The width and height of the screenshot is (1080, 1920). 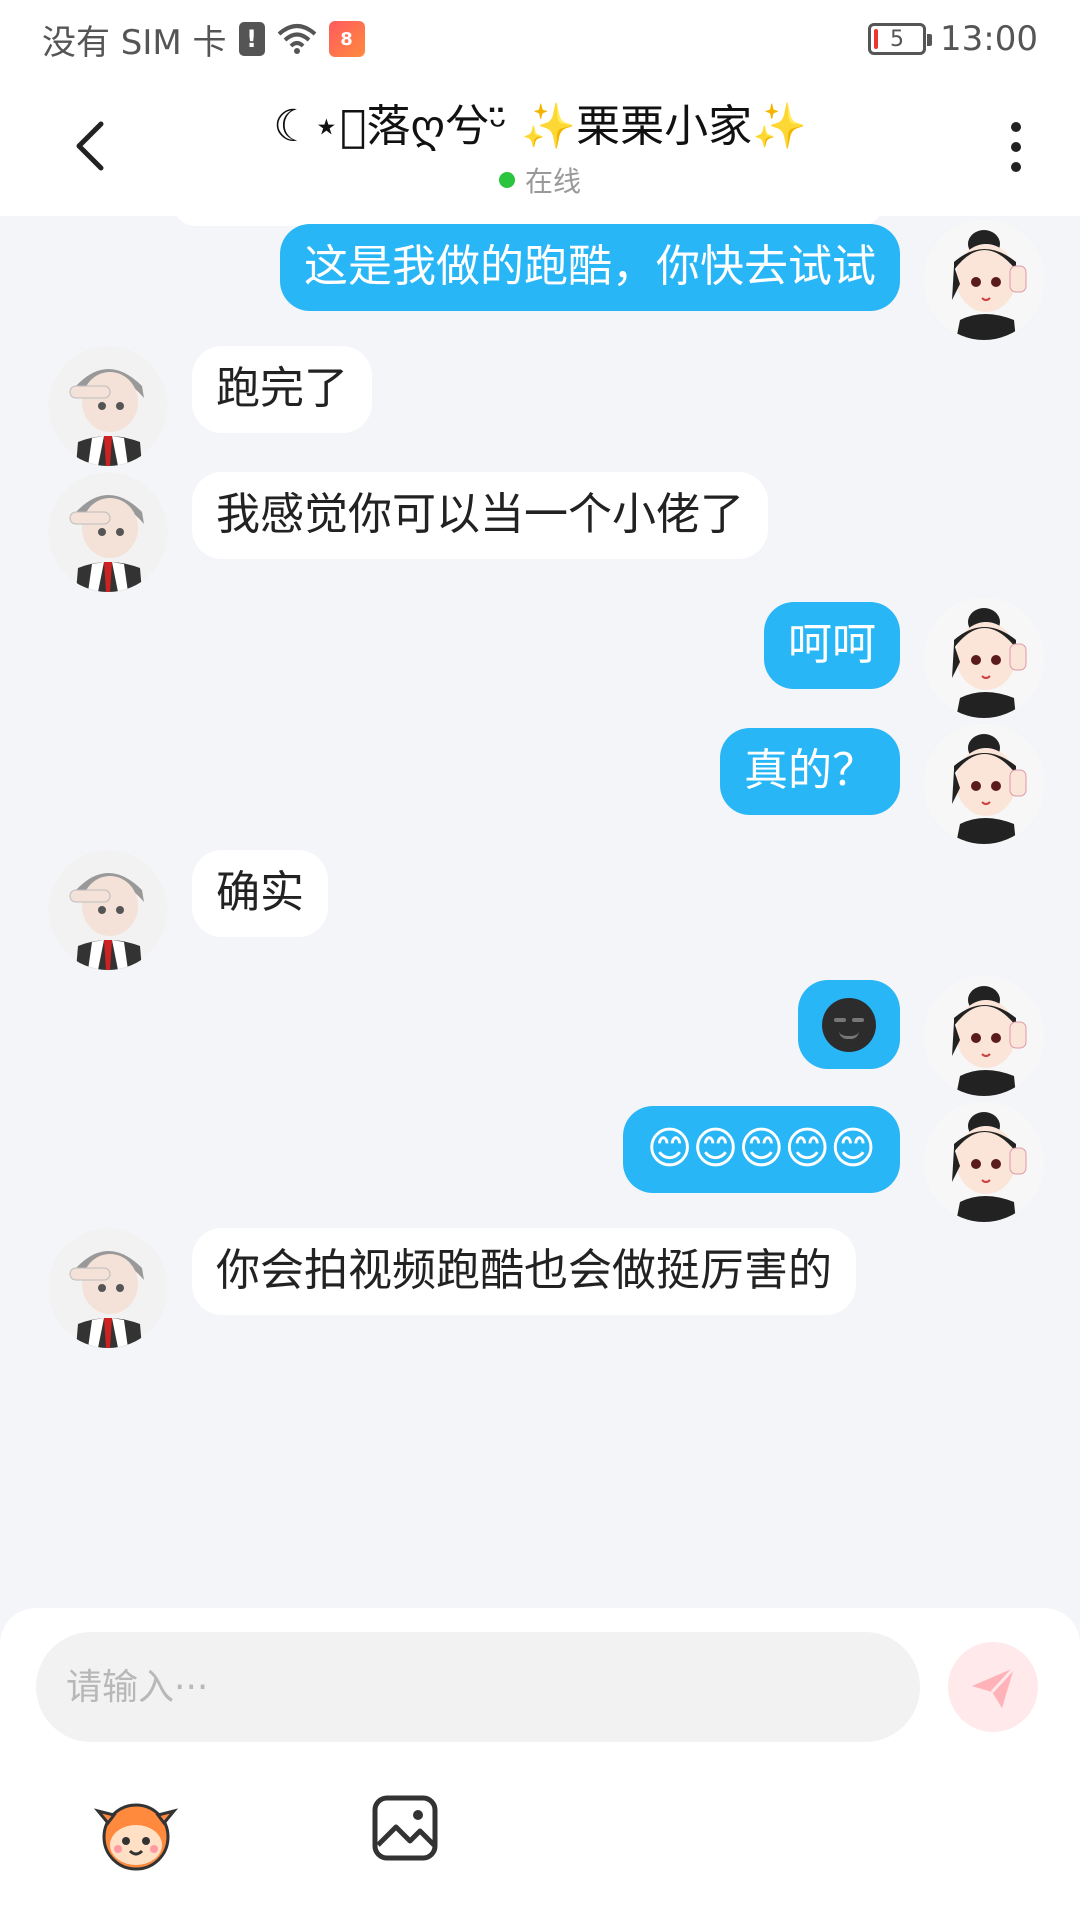 What do you see at coordinates (506, 180) in the screenshot?
I see `online-dot-icon` at bounding box center [506, 180].